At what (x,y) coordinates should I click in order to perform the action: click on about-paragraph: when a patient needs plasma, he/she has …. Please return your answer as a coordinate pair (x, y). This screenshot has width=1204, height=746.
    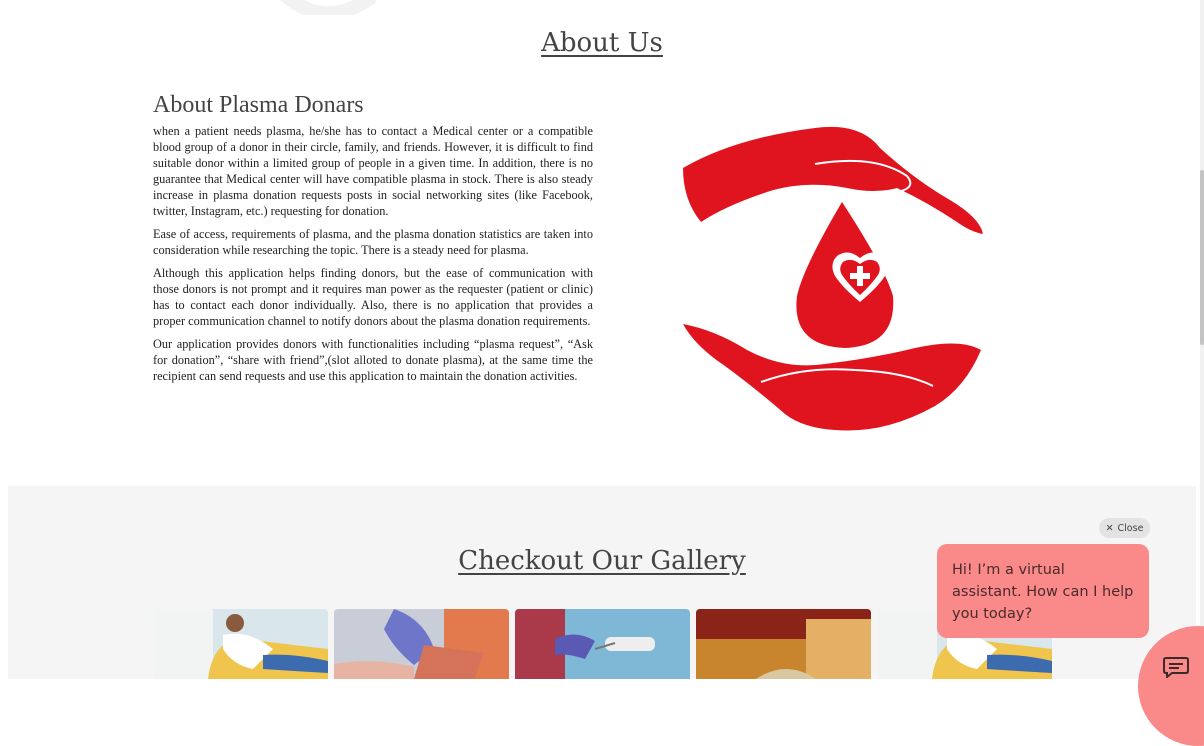
    Looking at the image, I should click on (373, 171).